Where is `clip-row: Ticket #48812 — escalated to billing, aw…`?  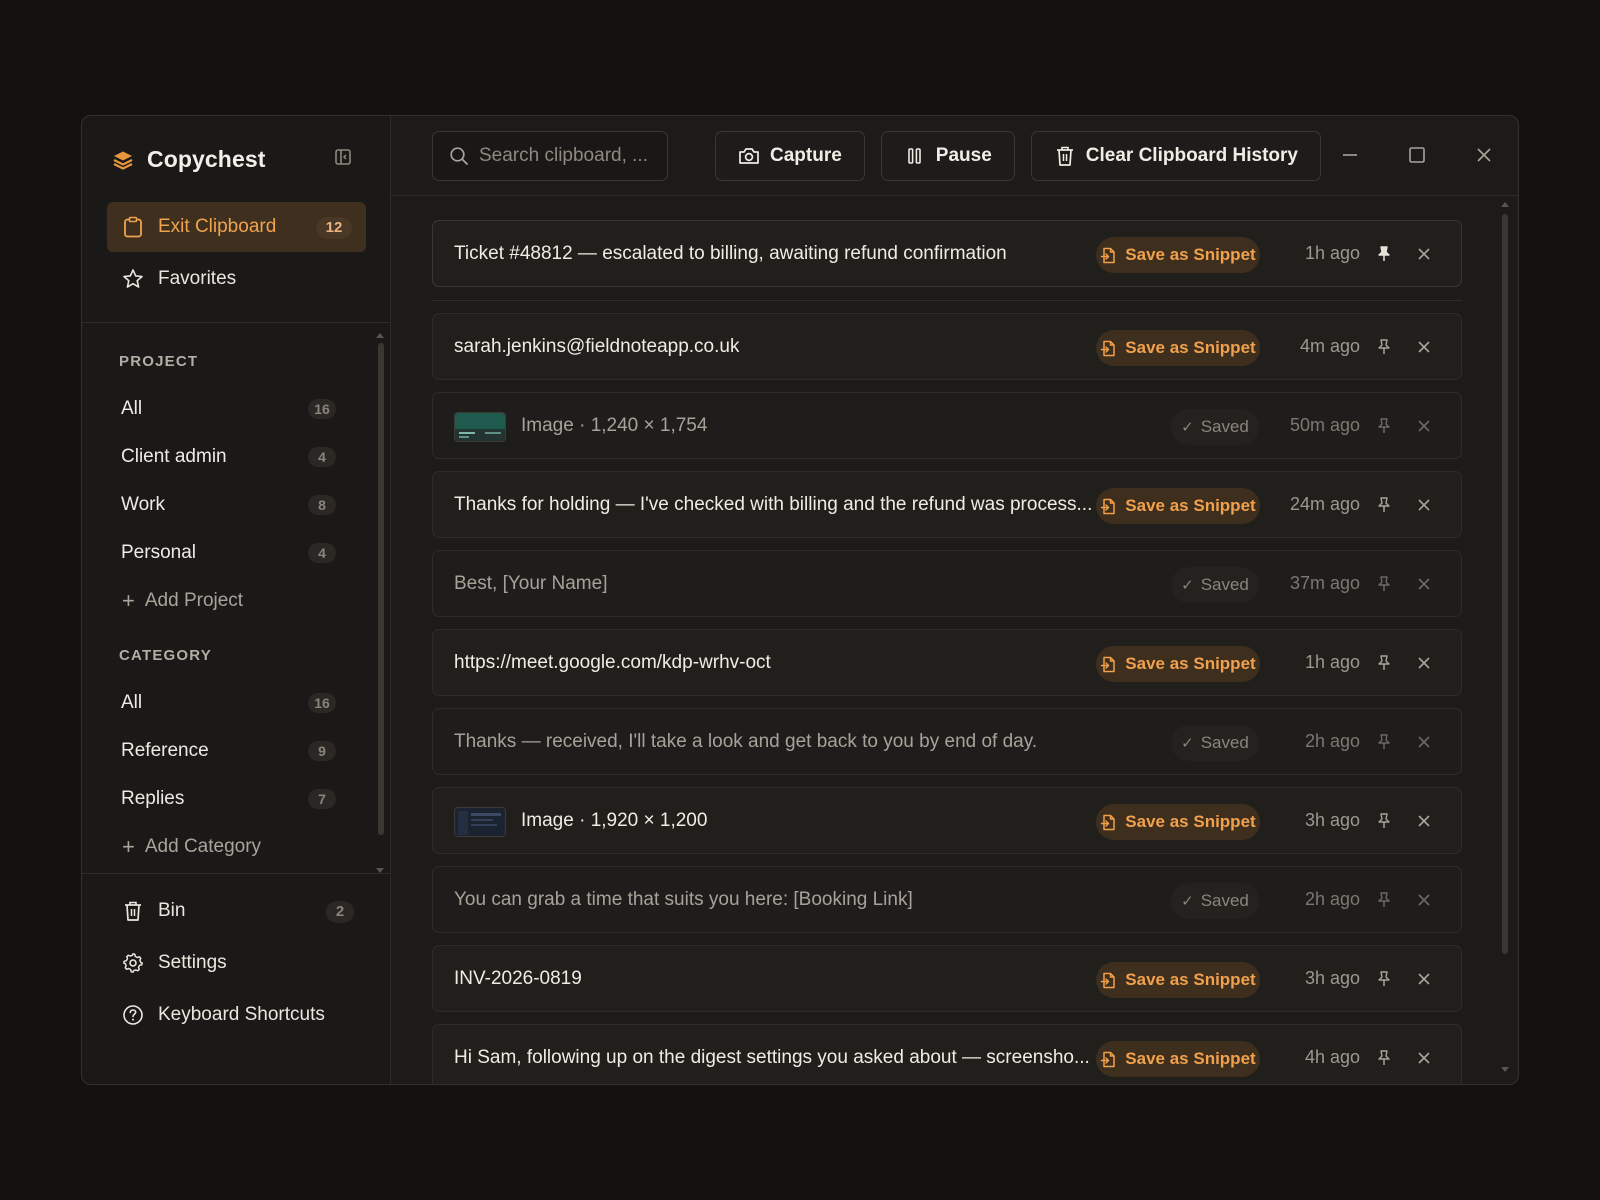
clip-row: Ticket #48812 — escalated to billing, aw… is located at coordinates (947, 253).